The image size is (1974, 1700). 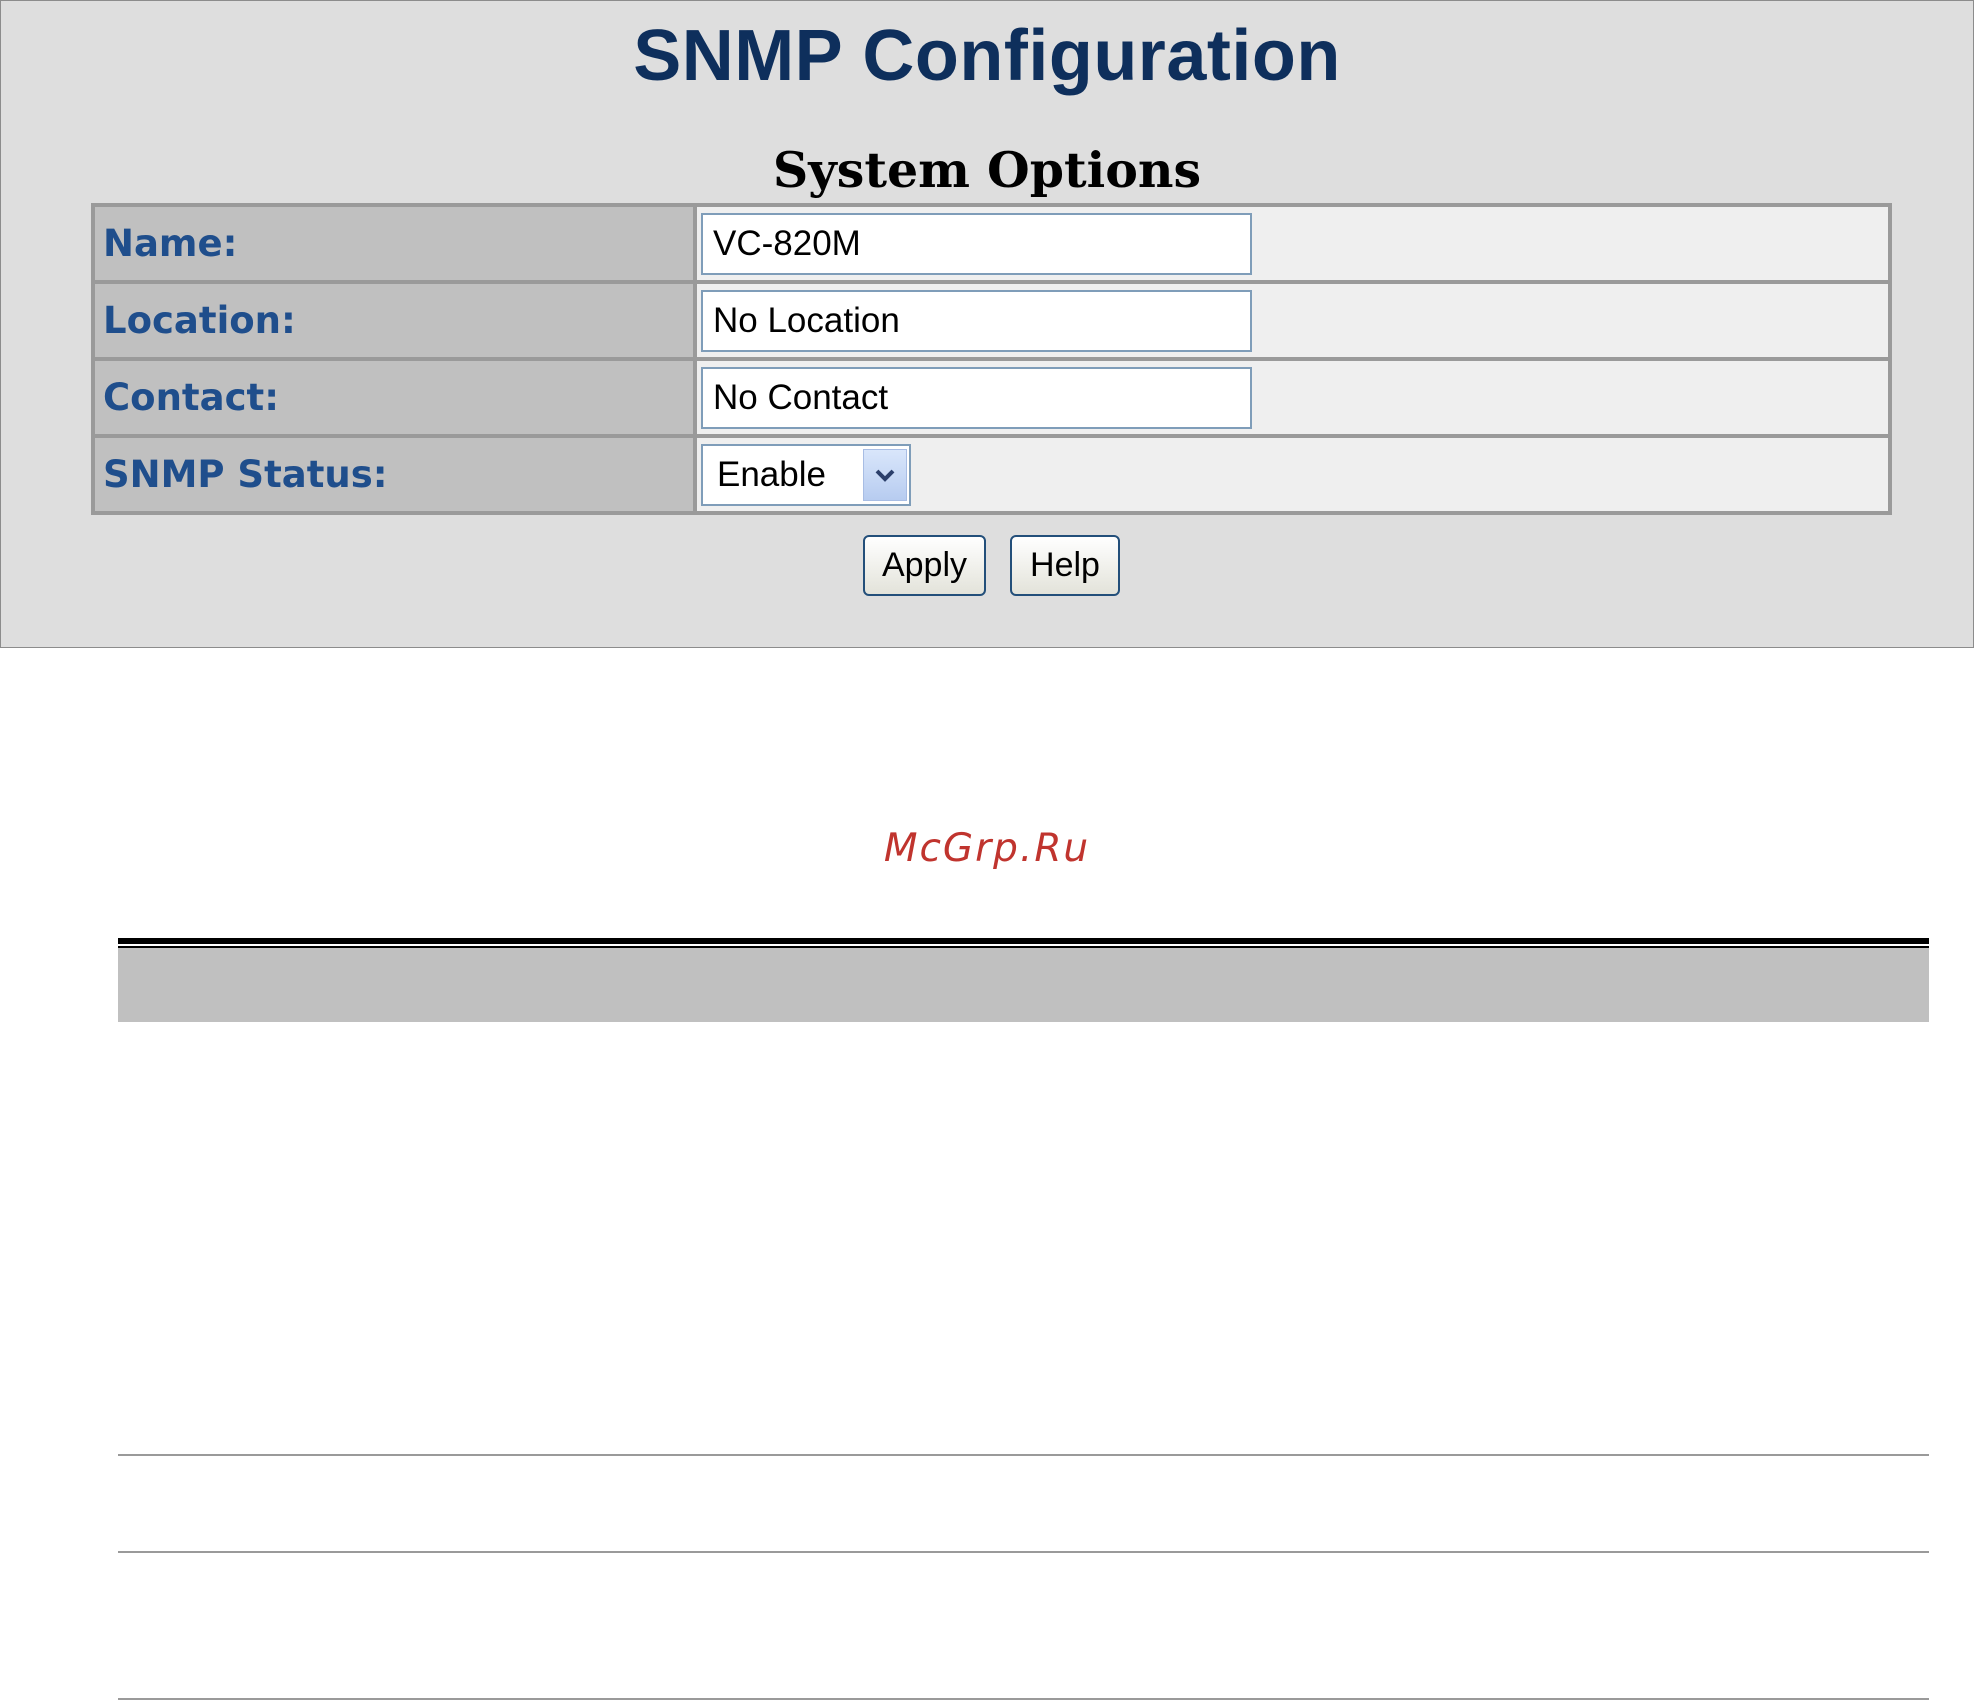 I want to click on snmp-status-label: SNMP Status:, so click(x=245, y=474).